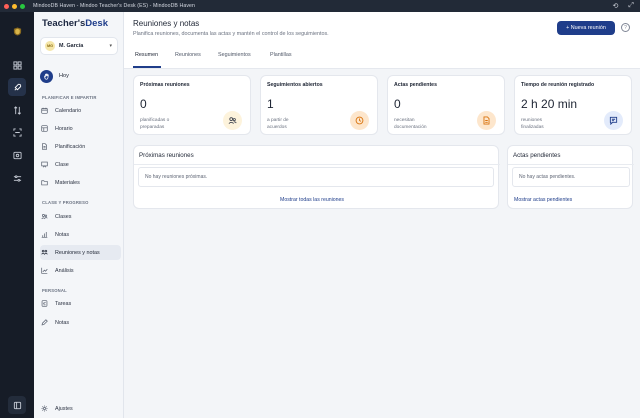 The width and height of the screenshot is (640, 418). I want to click on clock-icon, so click(44, 128).